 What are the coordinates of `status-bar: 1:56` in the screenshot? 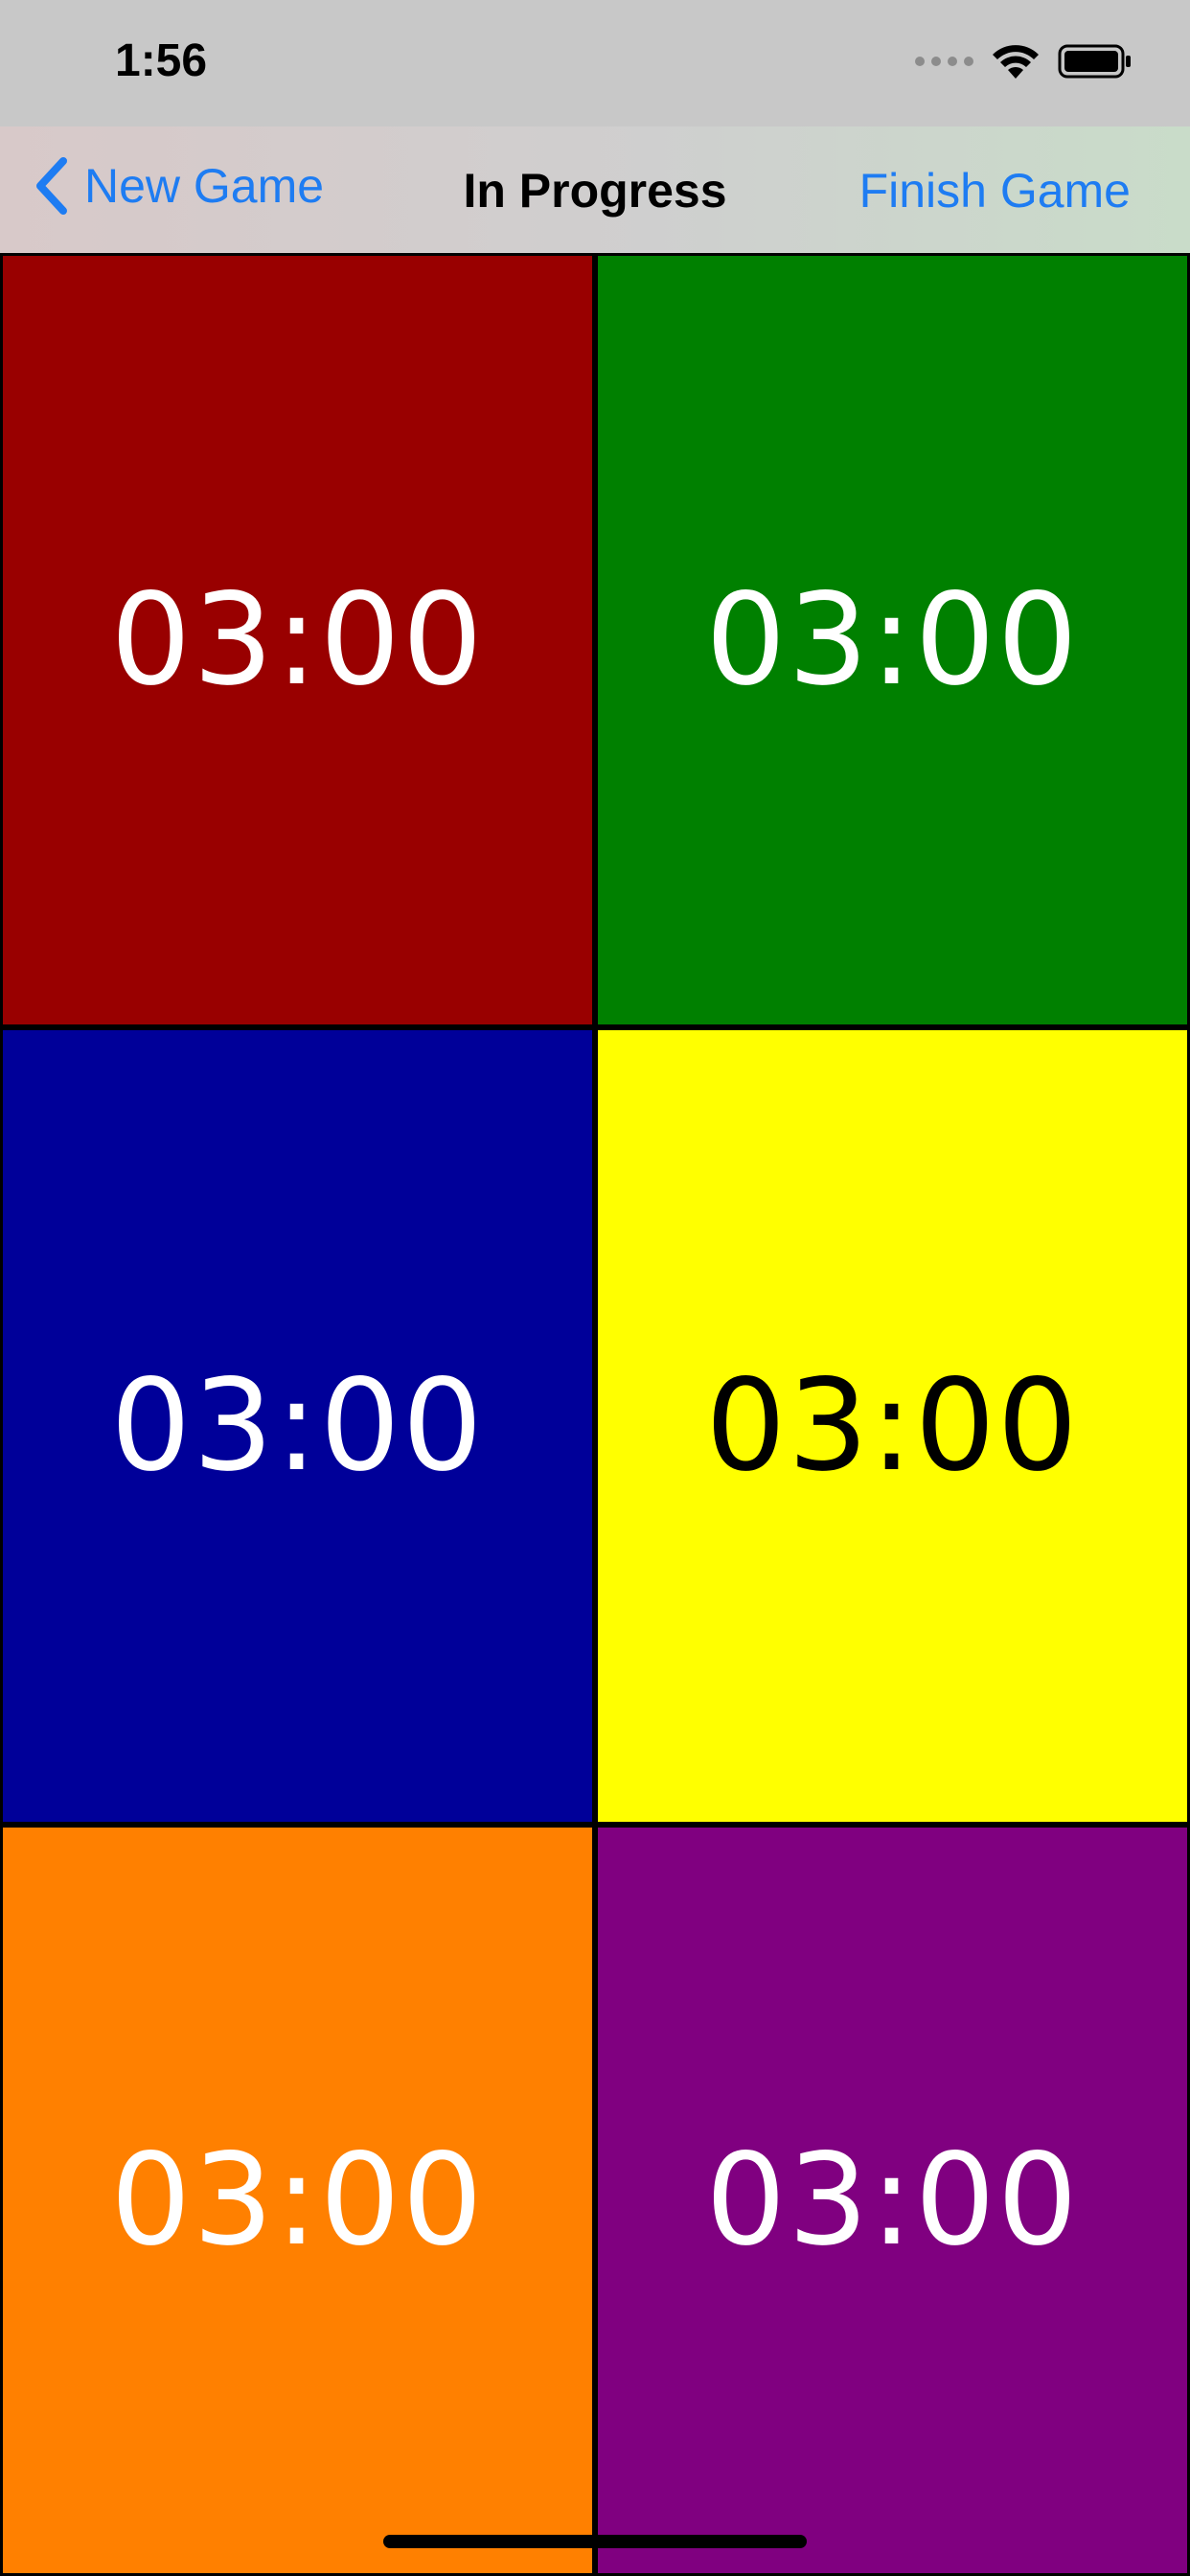 It's located at (595, 63).